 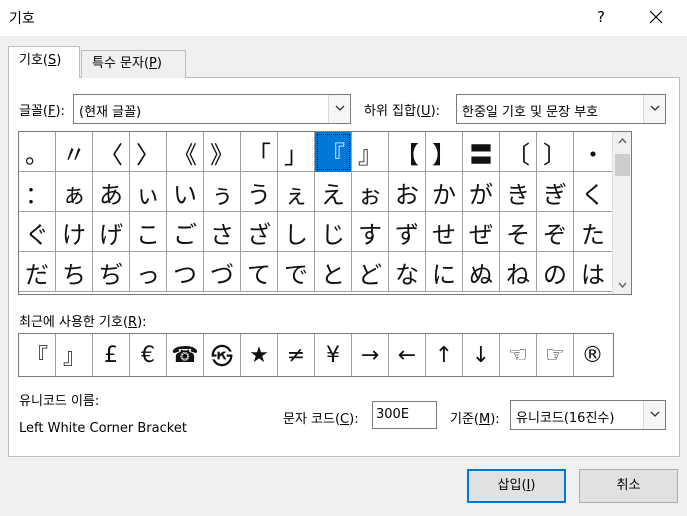 What do you see at coordinates (516, 486) in the screenshot?
I see `insert-button: 삽입(I)` at bounding box center [516, 486].